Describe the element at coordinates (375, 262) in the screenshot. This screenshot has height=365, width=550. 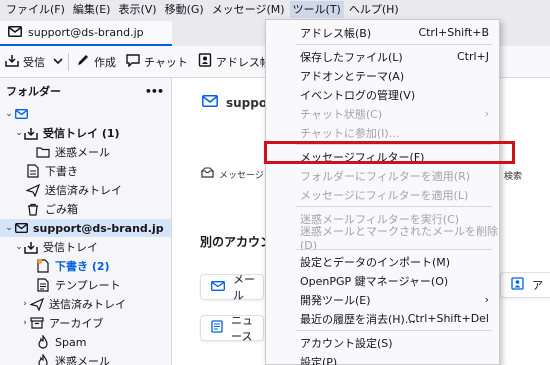
I see `menu-item-label: 設定とデータのインポート(M)` at that location.